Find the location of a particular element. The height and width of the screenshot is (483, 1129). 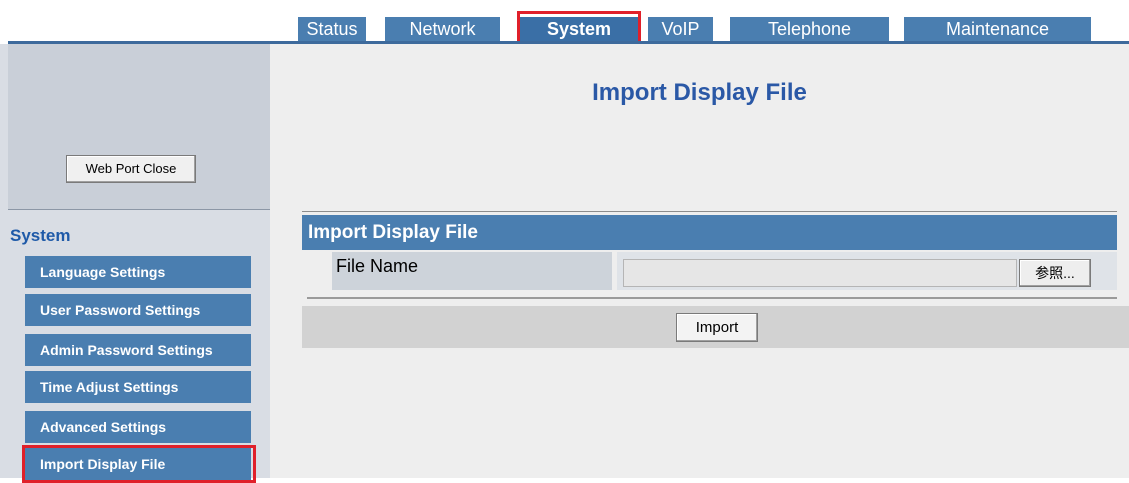

active-tab-highlight is located at coordinates (579, 28).